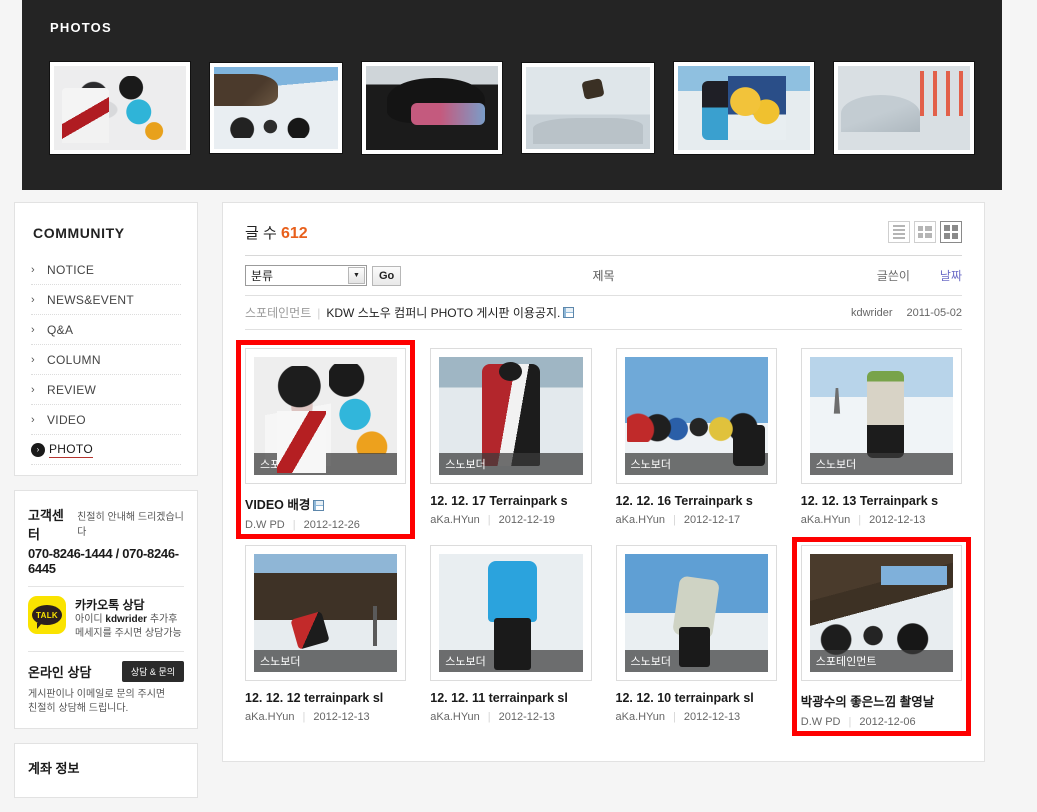 The height and width of the screenshot is (812, 1037). I want to click on sidebar-item-photo: › PHOTO, so click(106, 450).